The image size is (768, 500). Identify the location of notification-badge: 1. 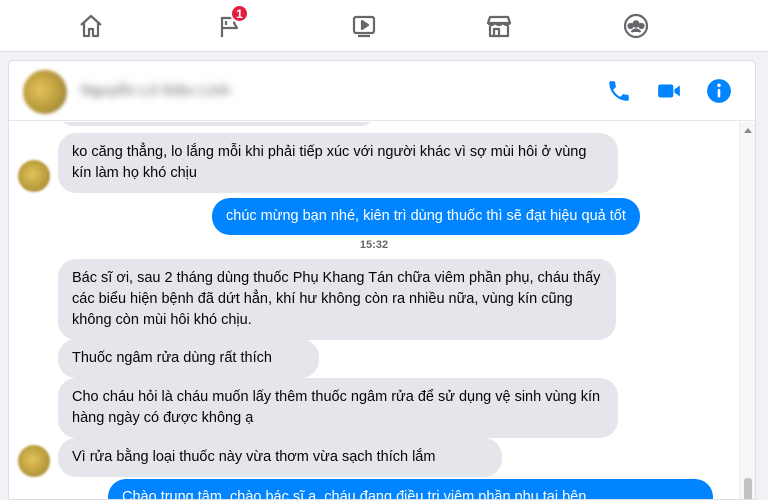
(239, 13).